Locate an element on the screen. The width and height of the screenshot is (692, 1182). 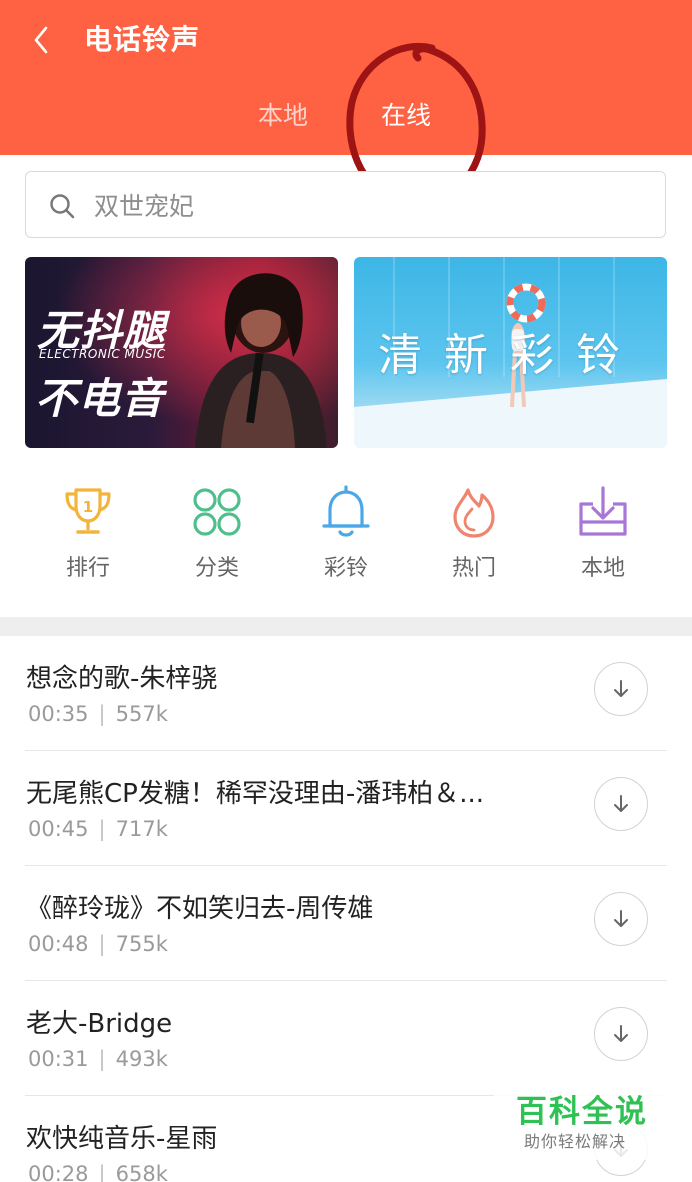
section-divider is located at coordinates (346, 626).